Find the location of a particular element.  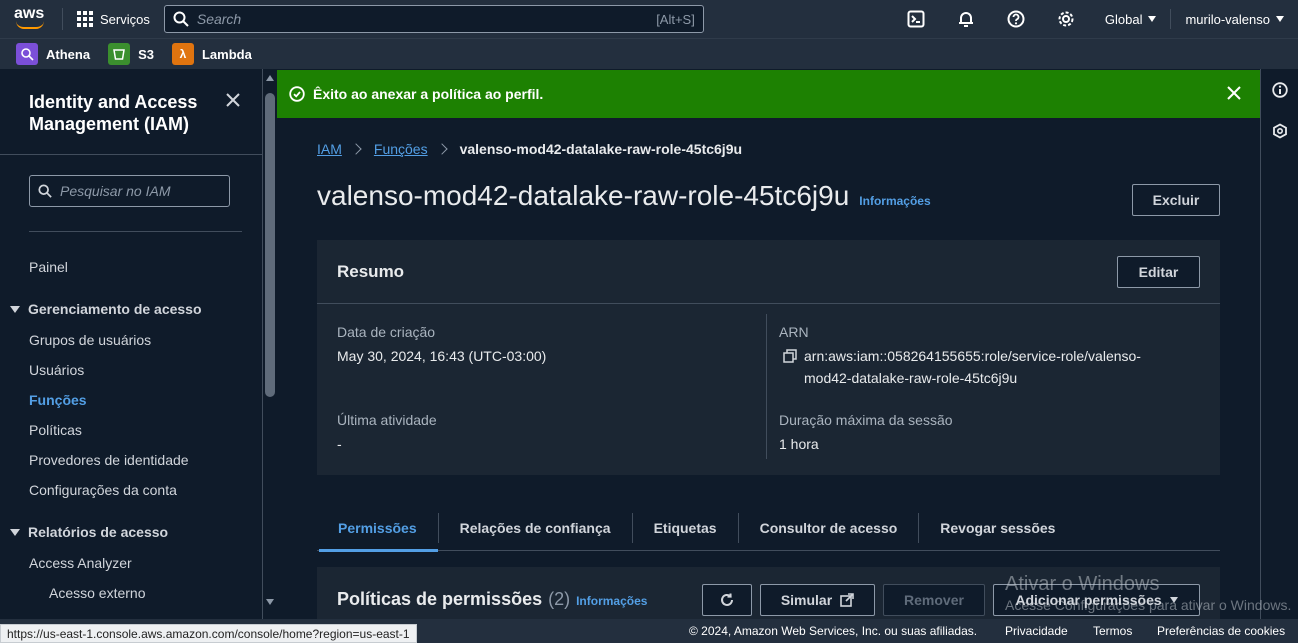

aws-logo: aws is located at coordinates (31, 19).